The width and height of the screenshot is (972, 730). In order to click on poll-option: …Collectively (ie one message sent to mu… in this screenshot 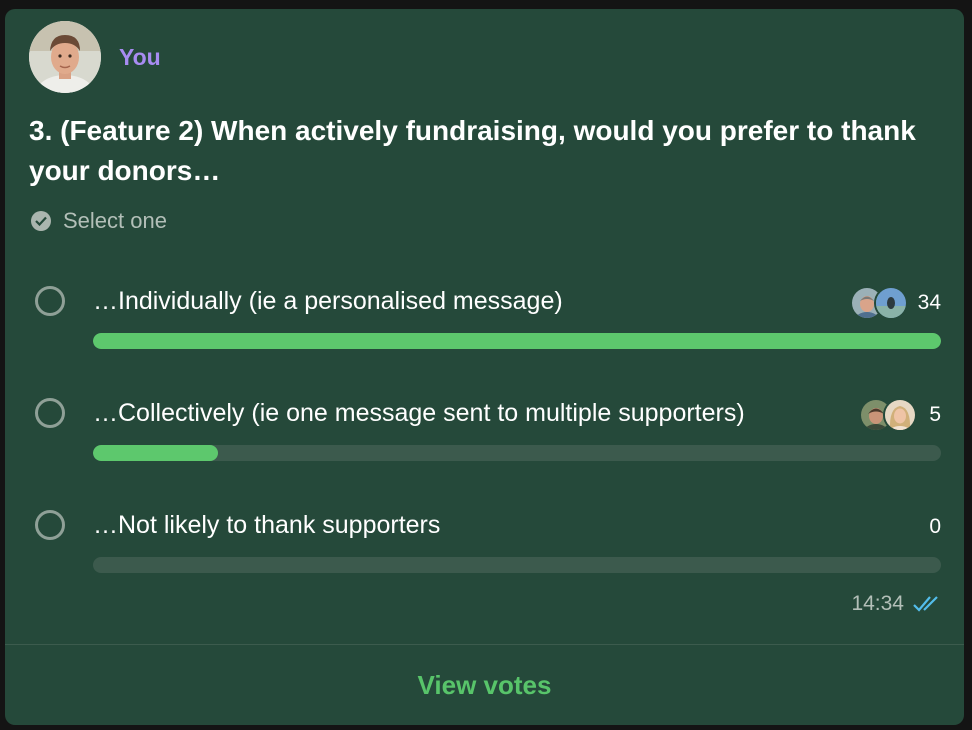, I will do `click(488, 438)`.